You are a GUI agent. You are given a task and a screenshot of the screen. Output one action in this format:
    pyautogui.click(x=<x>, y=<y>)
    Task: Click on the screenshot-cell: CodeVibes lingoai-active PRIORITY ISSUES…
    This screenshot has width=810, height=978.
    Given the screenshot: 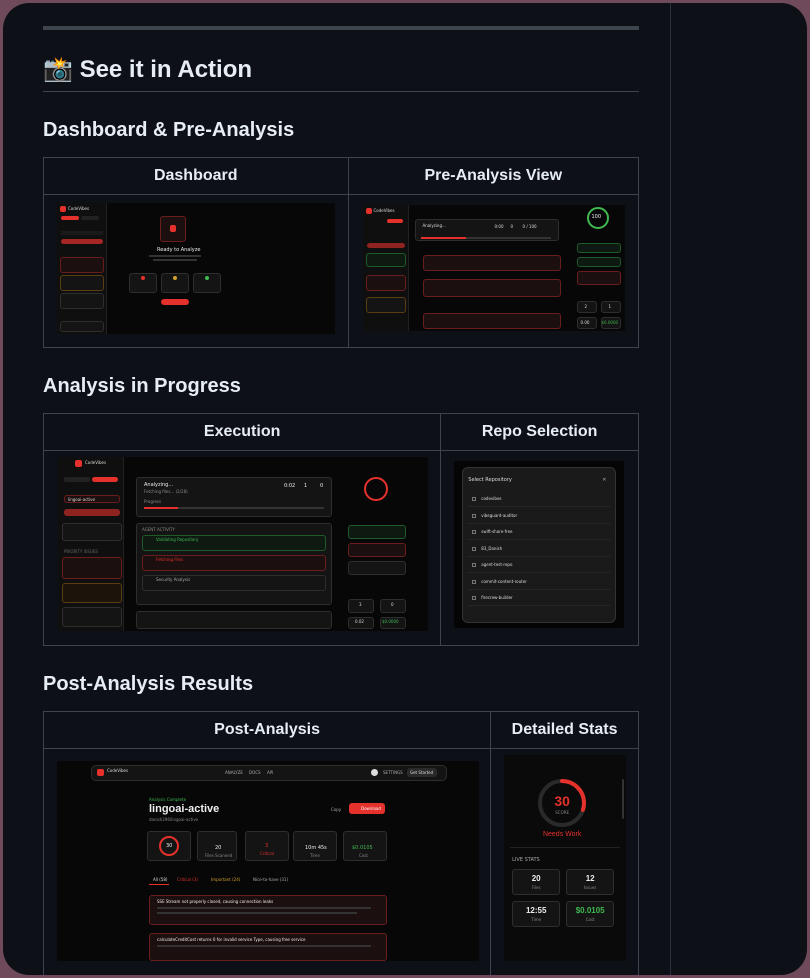 What is the action you would take?
    pyautogui.click(x=242, y=548)
    